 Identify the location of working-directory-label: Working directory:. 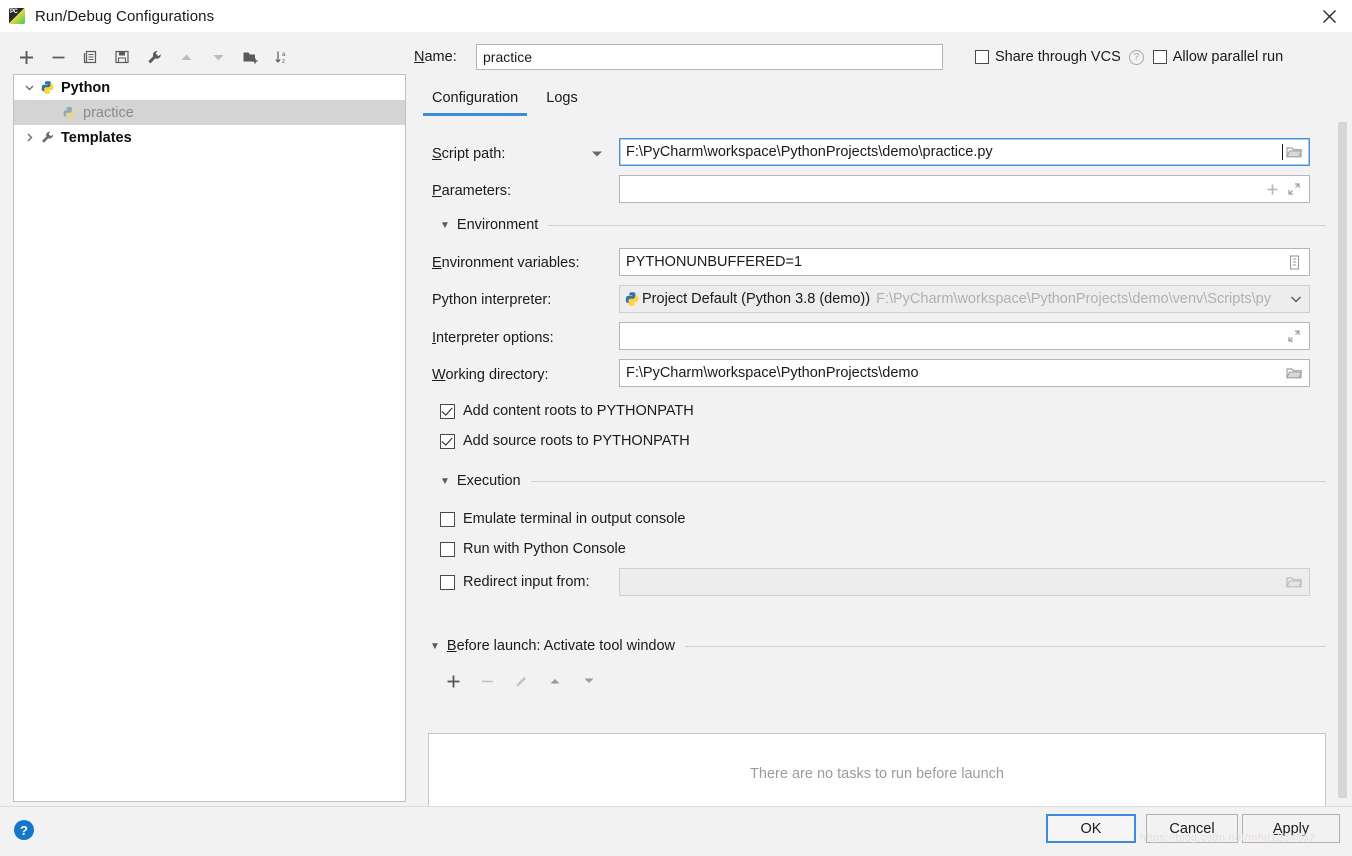
(490, 375).